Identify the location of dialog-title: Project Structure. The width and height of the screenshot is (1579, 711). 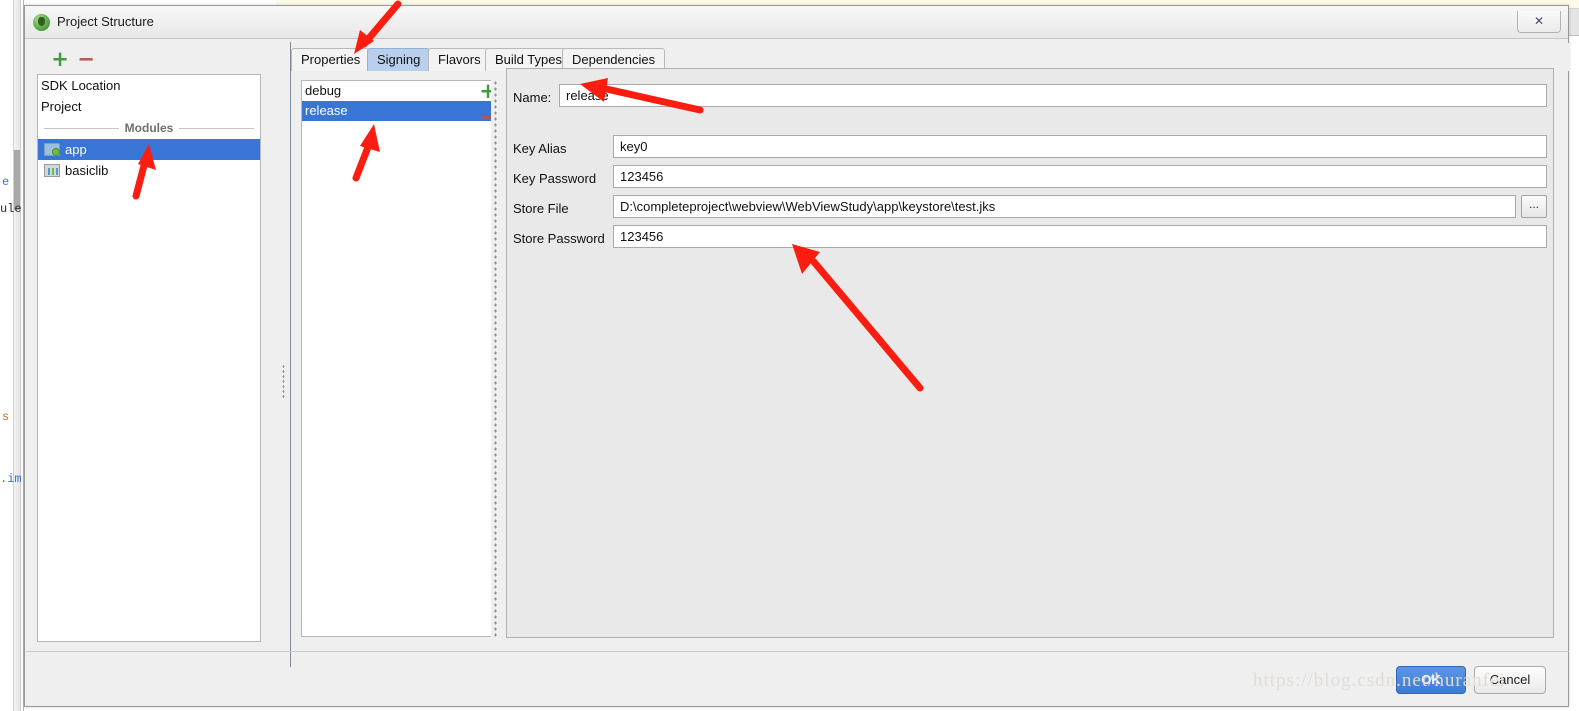
(105, 21).